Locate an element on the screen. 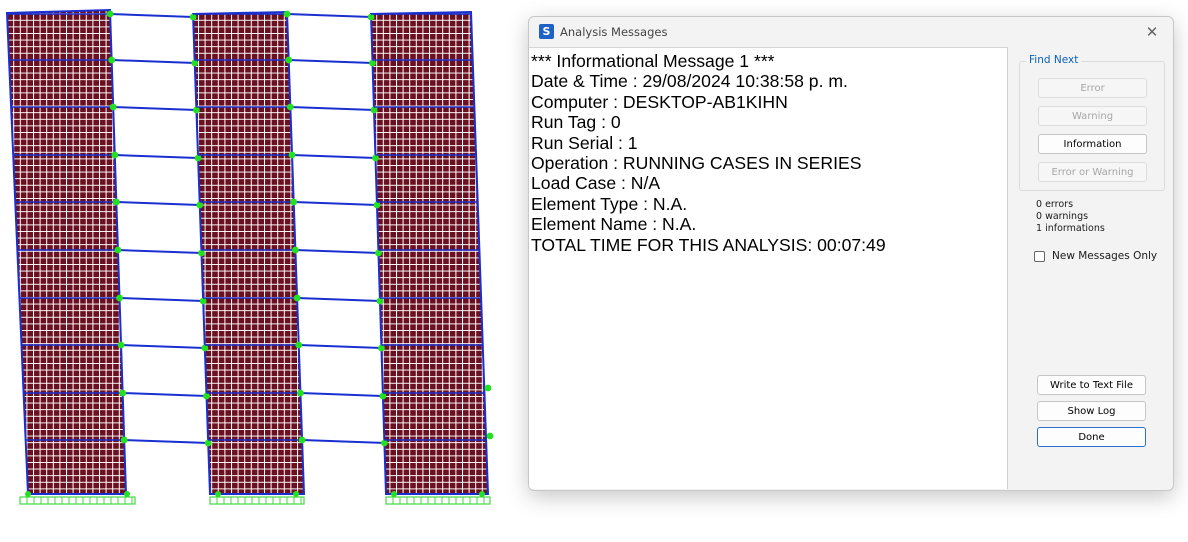 This screenshot has width=1188, height=542. message-line: Run Tag : 0 is located at coordinates (576, 122).